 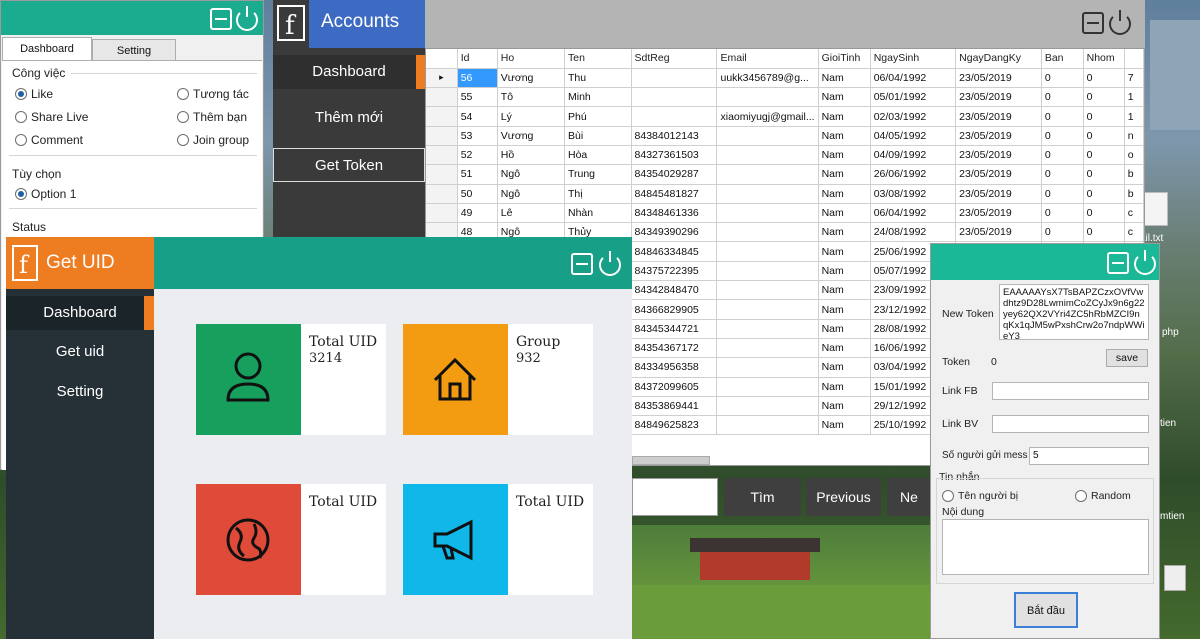 I want to click on radio-share-live: Share Live, so click(x=51, y=117).